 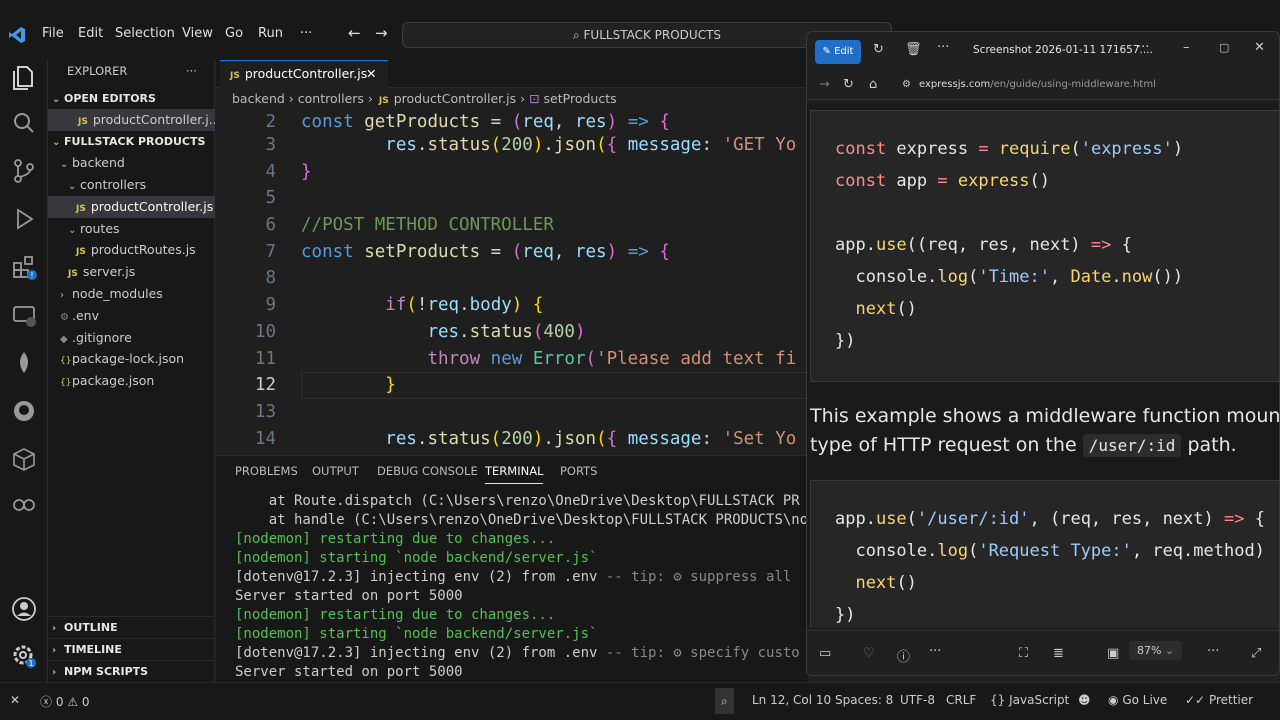 I want to click on menu-selection: Selection, so click(x=145, y=33).